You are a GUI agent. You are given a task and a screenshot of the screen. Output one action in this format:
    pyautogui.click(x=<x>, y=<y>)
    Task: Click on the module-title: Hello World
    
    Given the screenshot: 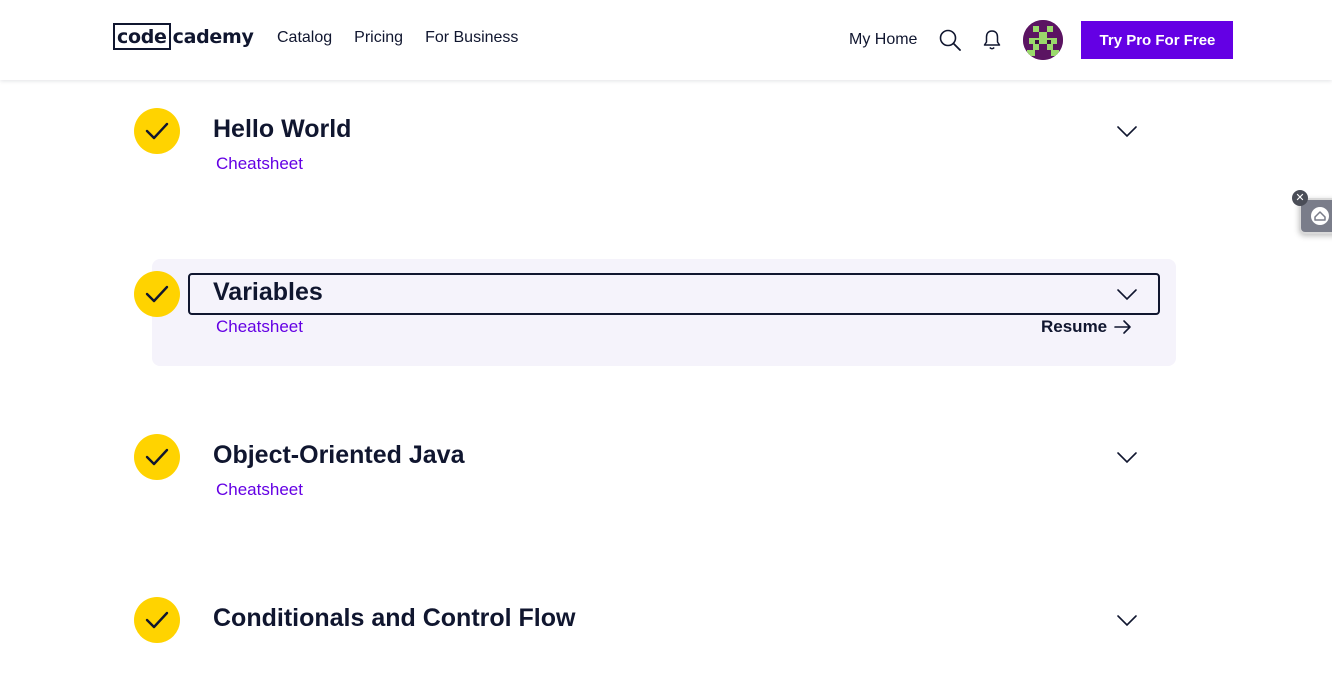 What is the action you would take?
    pyautogui.click(x=282, y=129)
    